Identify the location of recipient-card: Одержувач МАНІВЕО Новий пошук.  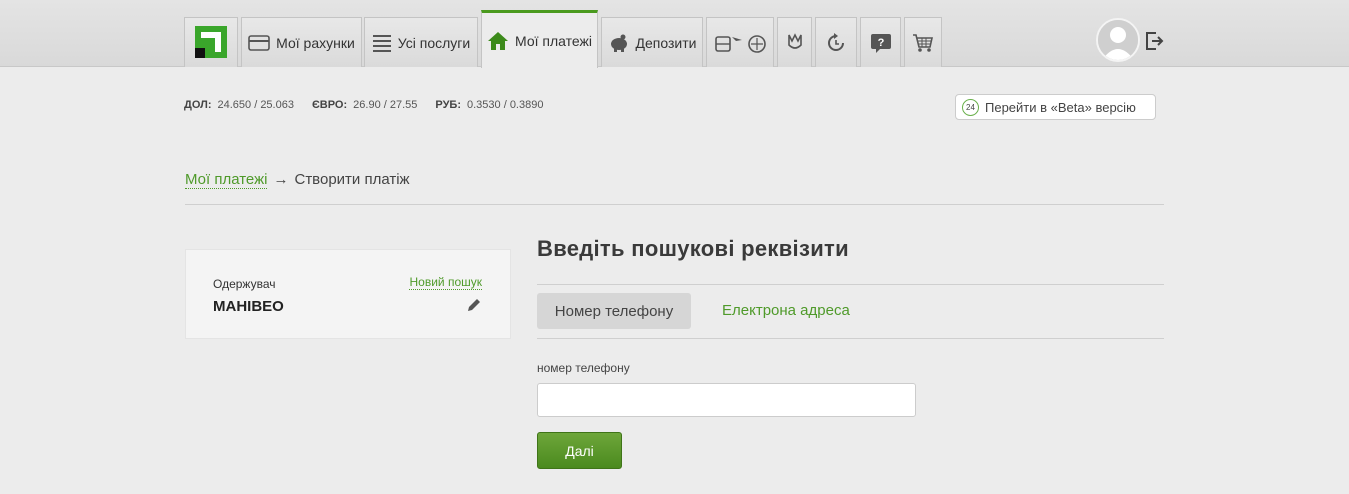
(348, 294).